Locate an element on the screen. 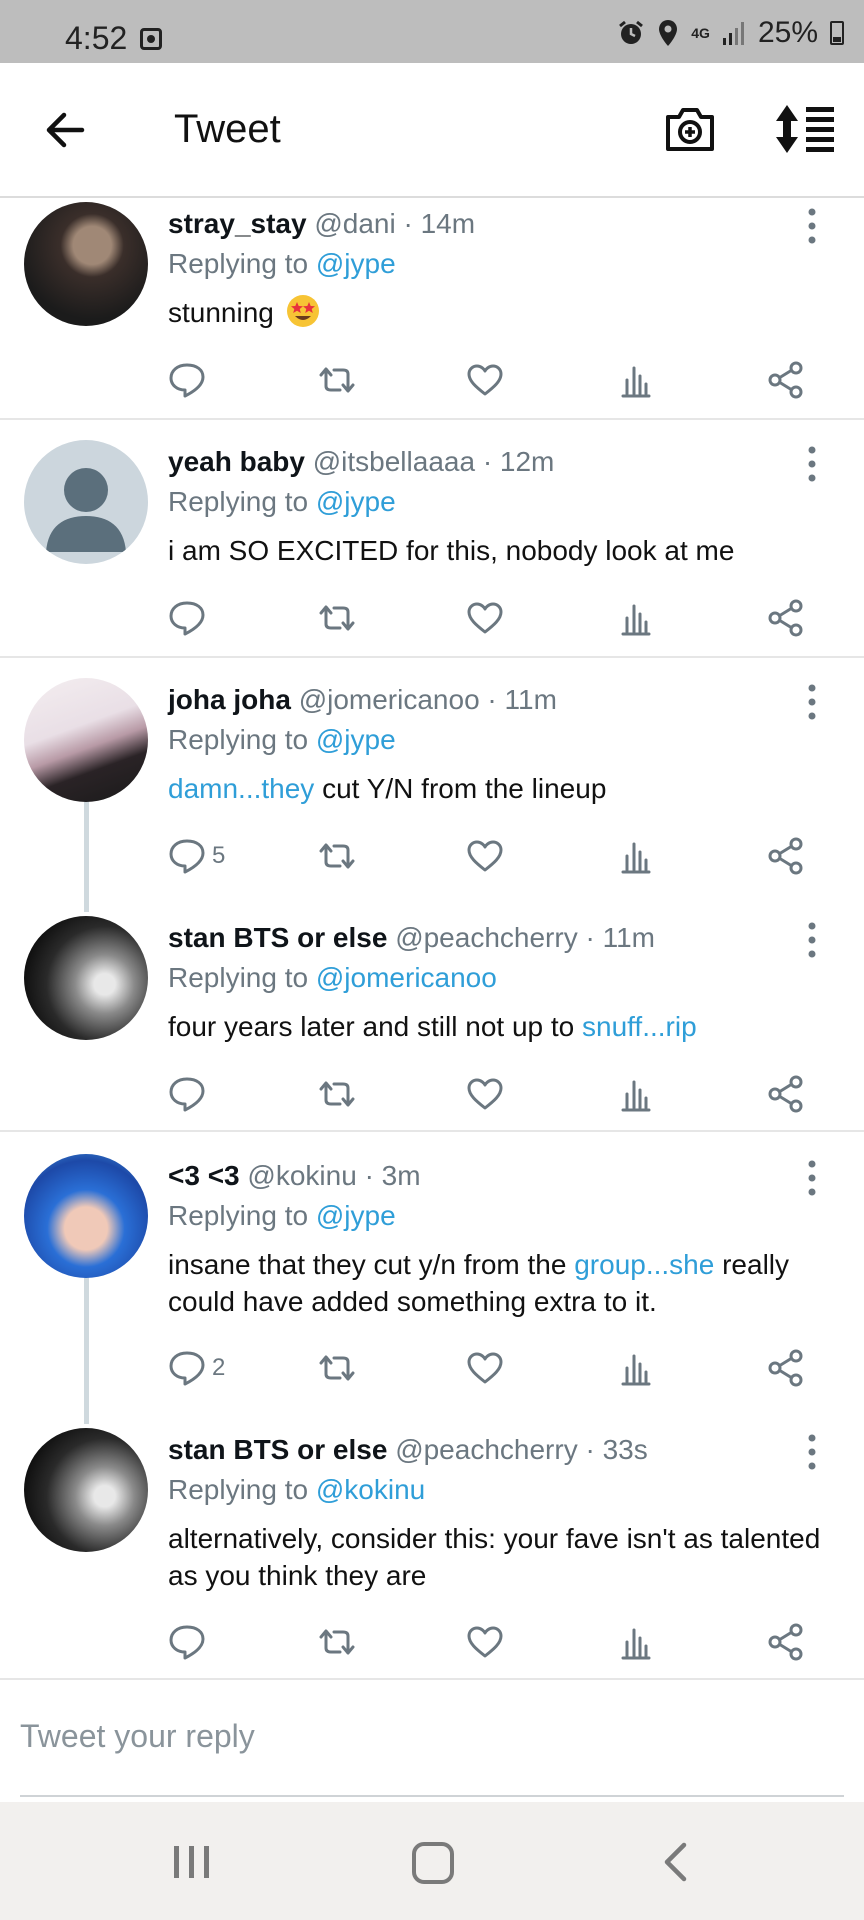 The image size is (864, 1920). handle-time: @kokinu · 3m is located at coordinates (334, 1175).